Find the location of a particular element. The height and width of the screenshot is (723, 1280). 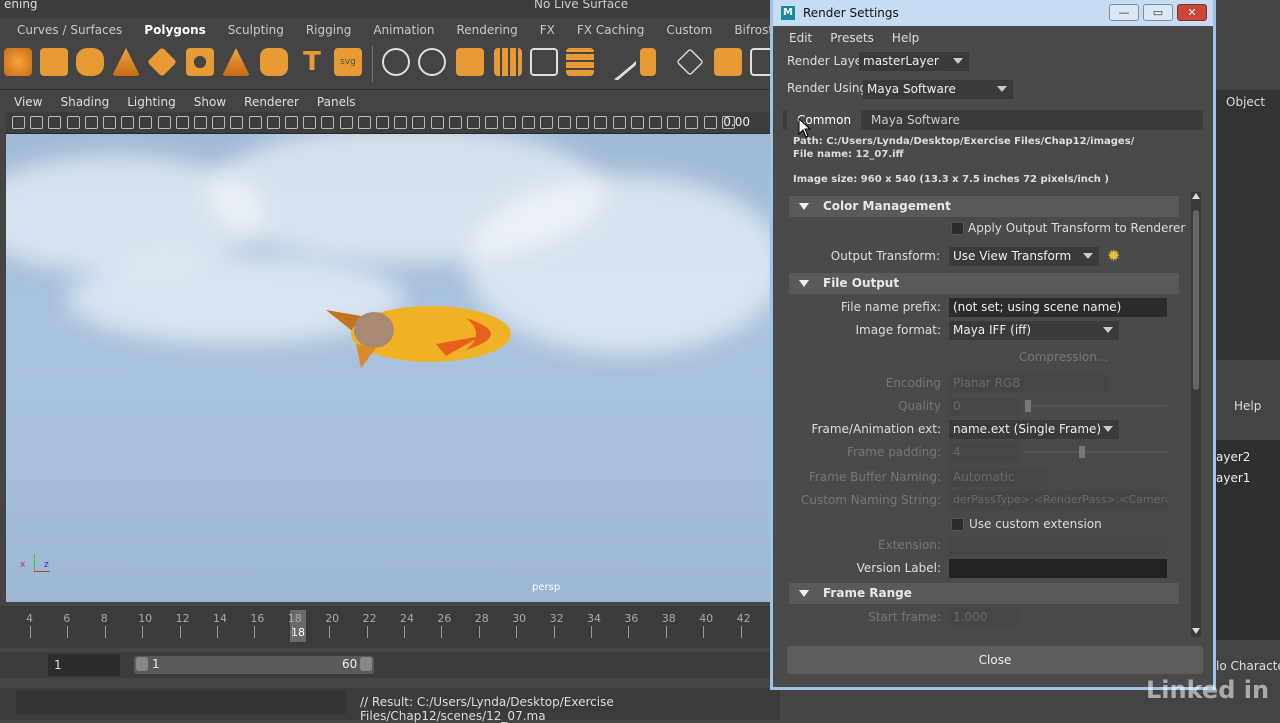

close-button: Close is located at coordinates (995, 660).